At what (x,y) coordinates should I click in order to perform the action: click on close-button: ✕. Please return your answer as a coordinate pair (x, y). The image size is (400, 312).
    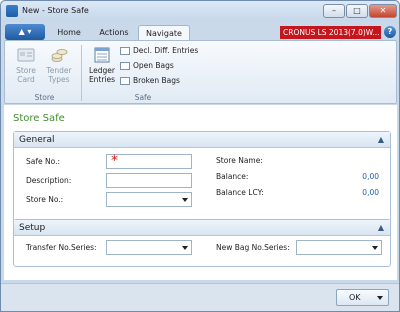
    Looking at the image, I should click on (383, 11).